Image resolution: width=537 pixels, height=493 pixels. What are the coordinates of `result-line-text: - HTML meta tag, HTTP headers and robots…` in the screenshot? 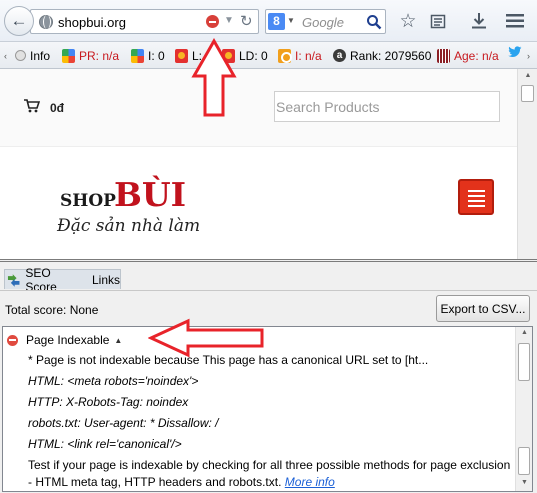 It's located at (155, 482).